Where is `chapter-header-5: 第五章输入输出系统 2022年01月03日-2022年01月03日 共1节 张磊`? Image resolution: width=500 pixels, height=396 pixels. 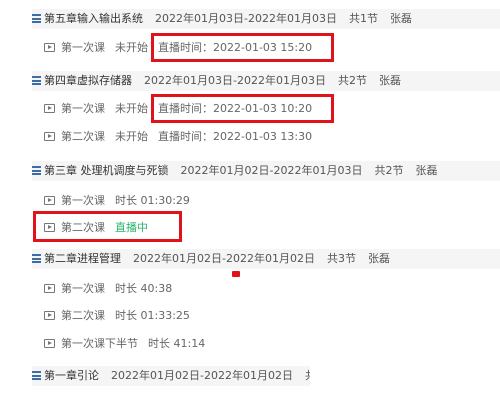 chapter-header-5: 第五章输入输出系统 2022年01月03日-2022年01月03日 共1节 张磊 is located at coordinates (266, 19).